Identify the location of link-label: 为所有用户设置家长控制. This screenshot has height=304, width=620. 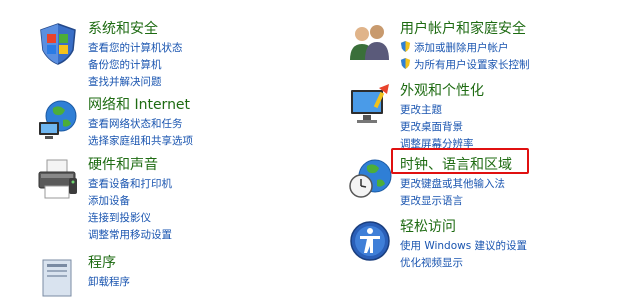
(472, 65).